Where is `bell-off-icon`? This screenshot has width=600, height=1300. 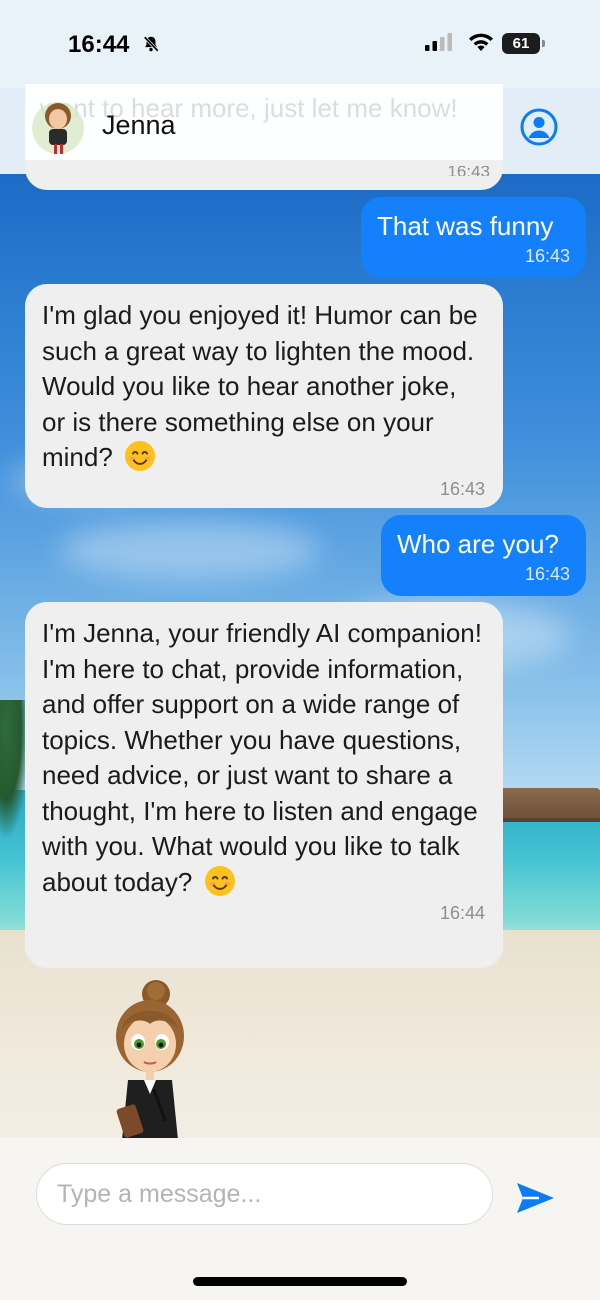 bell-off-icon is located at coordinates (151, 44).